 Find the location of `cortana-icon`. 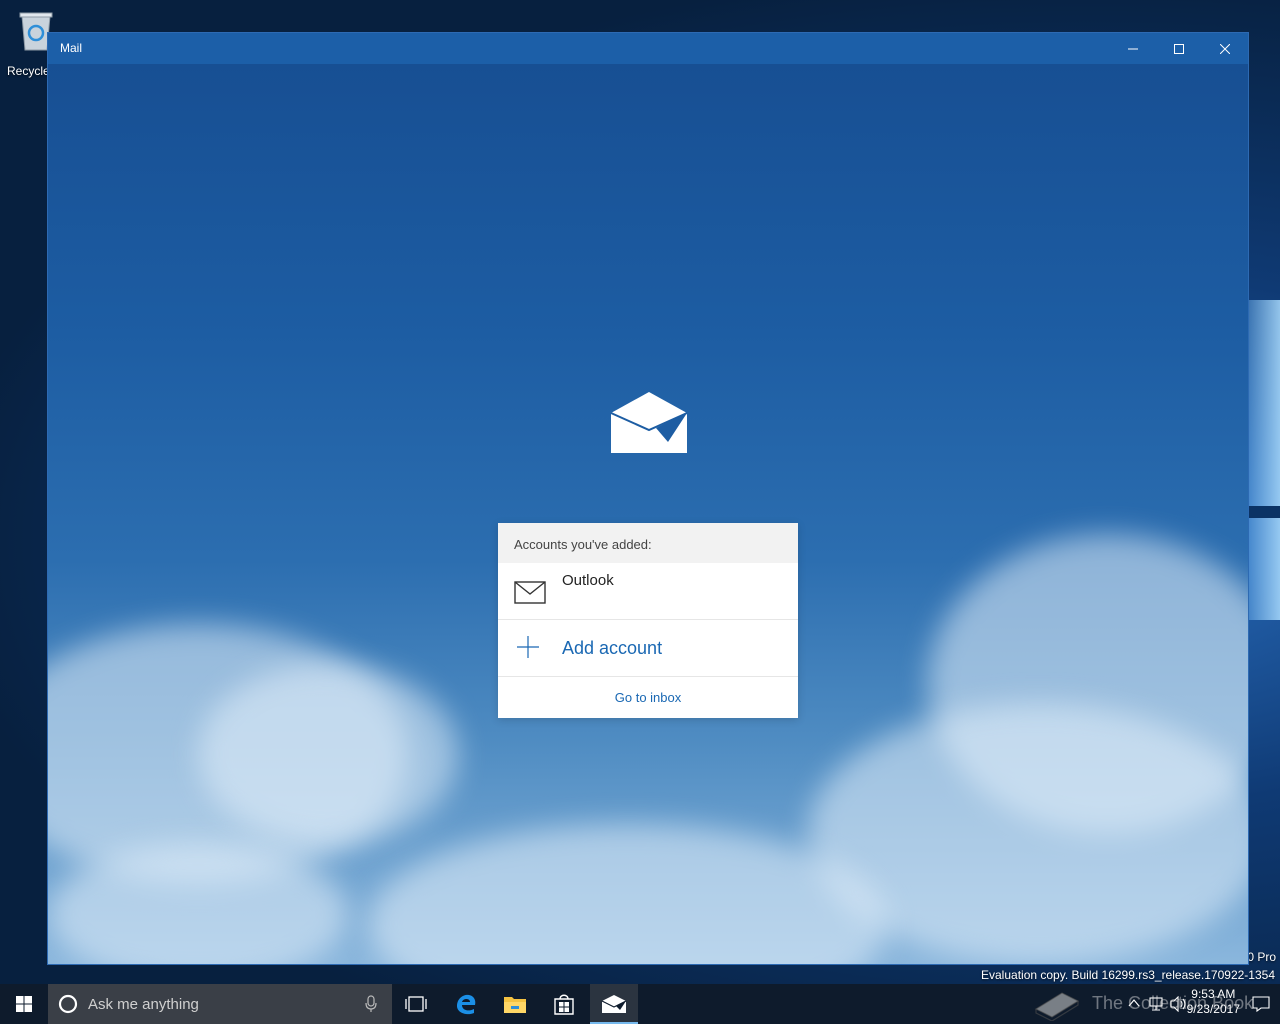

cortana-icon is located at coordinates (68, 1004).